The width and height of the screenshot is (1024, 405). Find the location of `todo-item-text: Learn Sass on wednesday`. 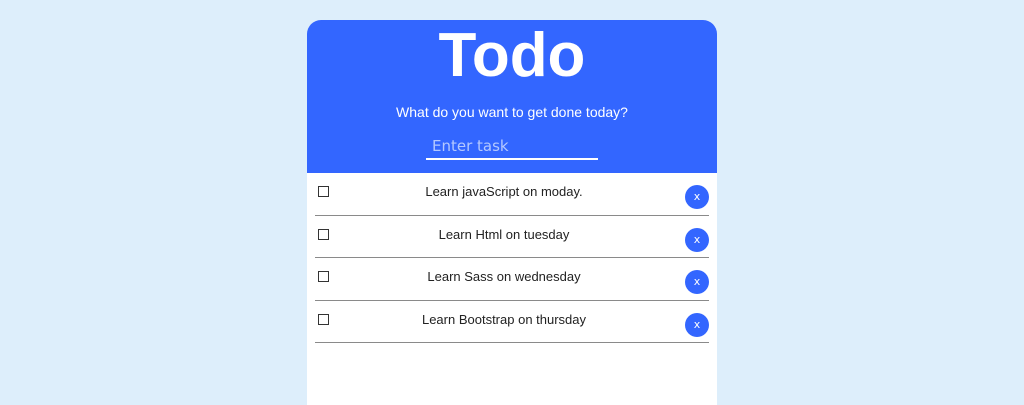

todo-item-text: Learn Sass on wednesday is located at coordinates (504, 276).